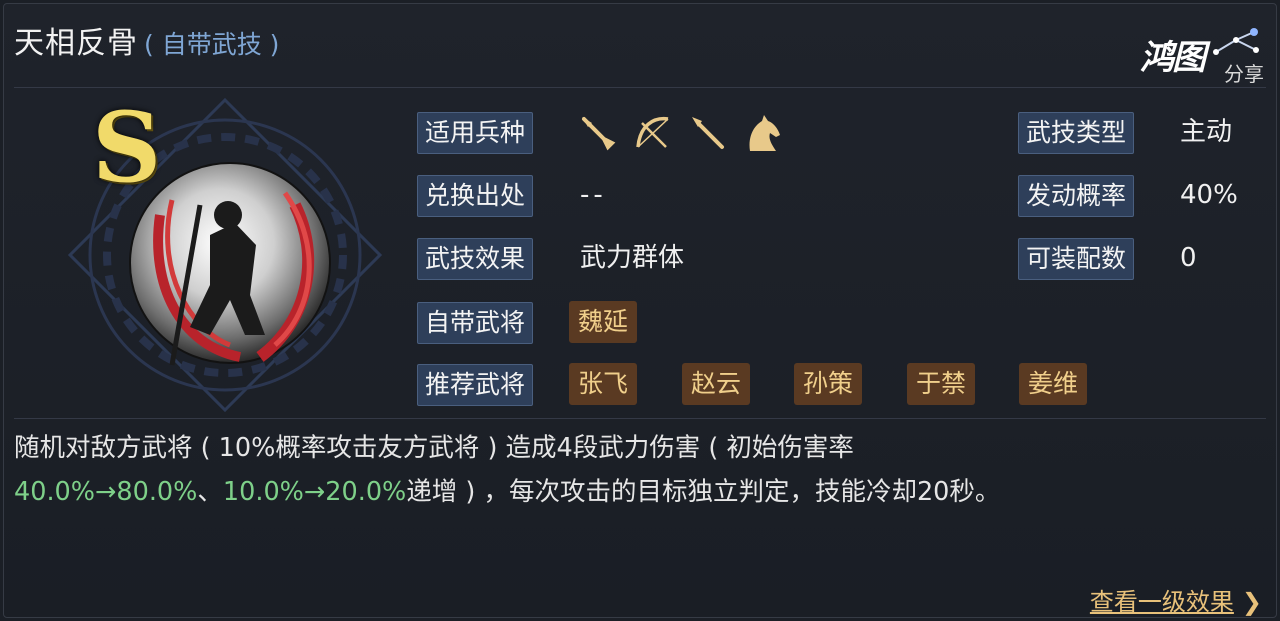 This screenshot has width=1280, height=621. I want to click on own-general-label: 自带武将, so click(475, 323).